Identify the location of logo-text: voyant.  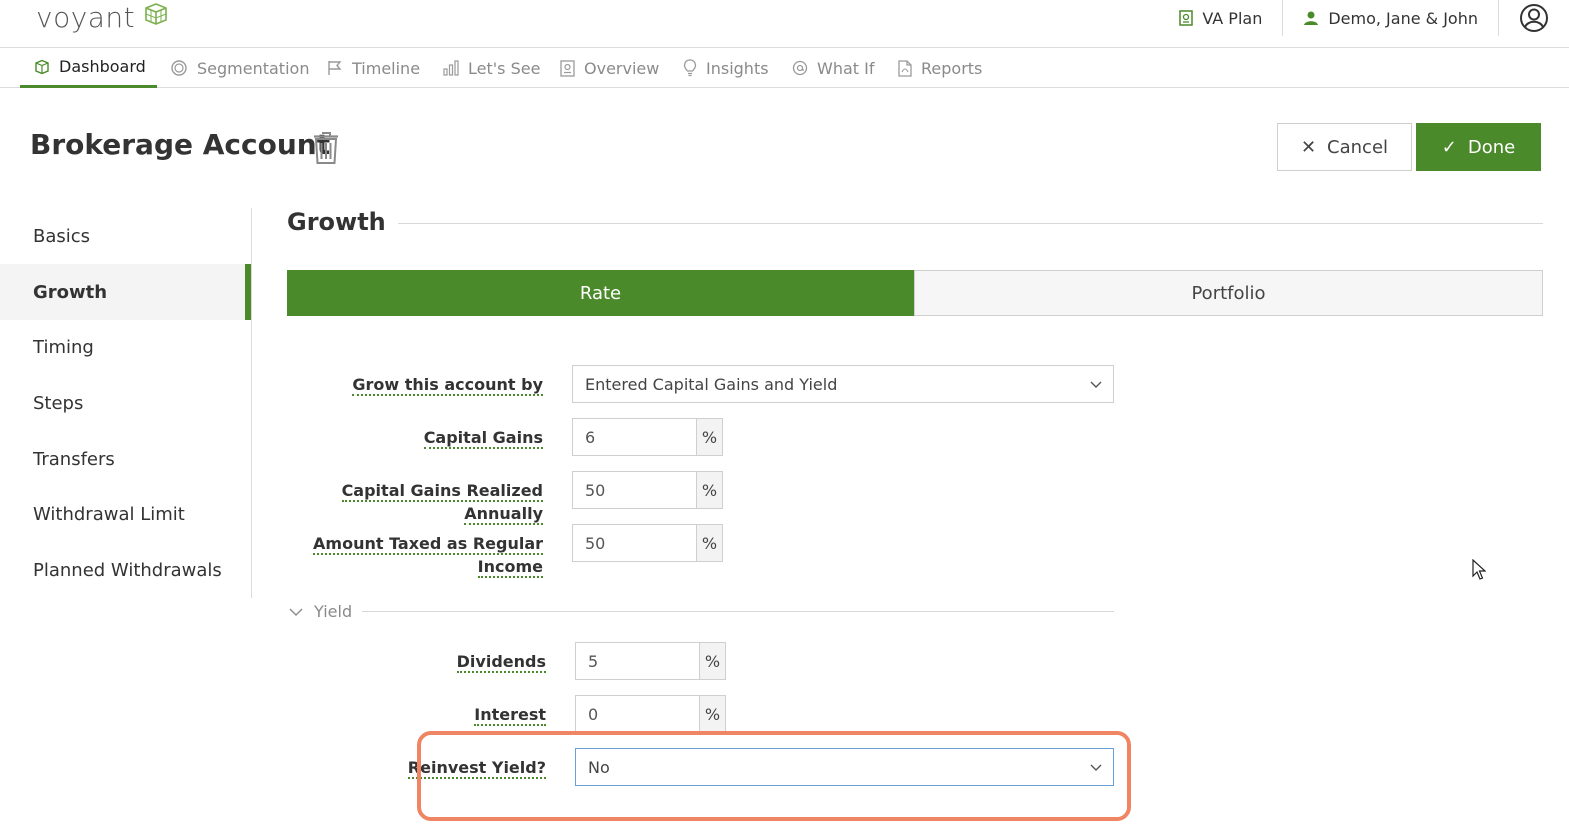
(86, 17).